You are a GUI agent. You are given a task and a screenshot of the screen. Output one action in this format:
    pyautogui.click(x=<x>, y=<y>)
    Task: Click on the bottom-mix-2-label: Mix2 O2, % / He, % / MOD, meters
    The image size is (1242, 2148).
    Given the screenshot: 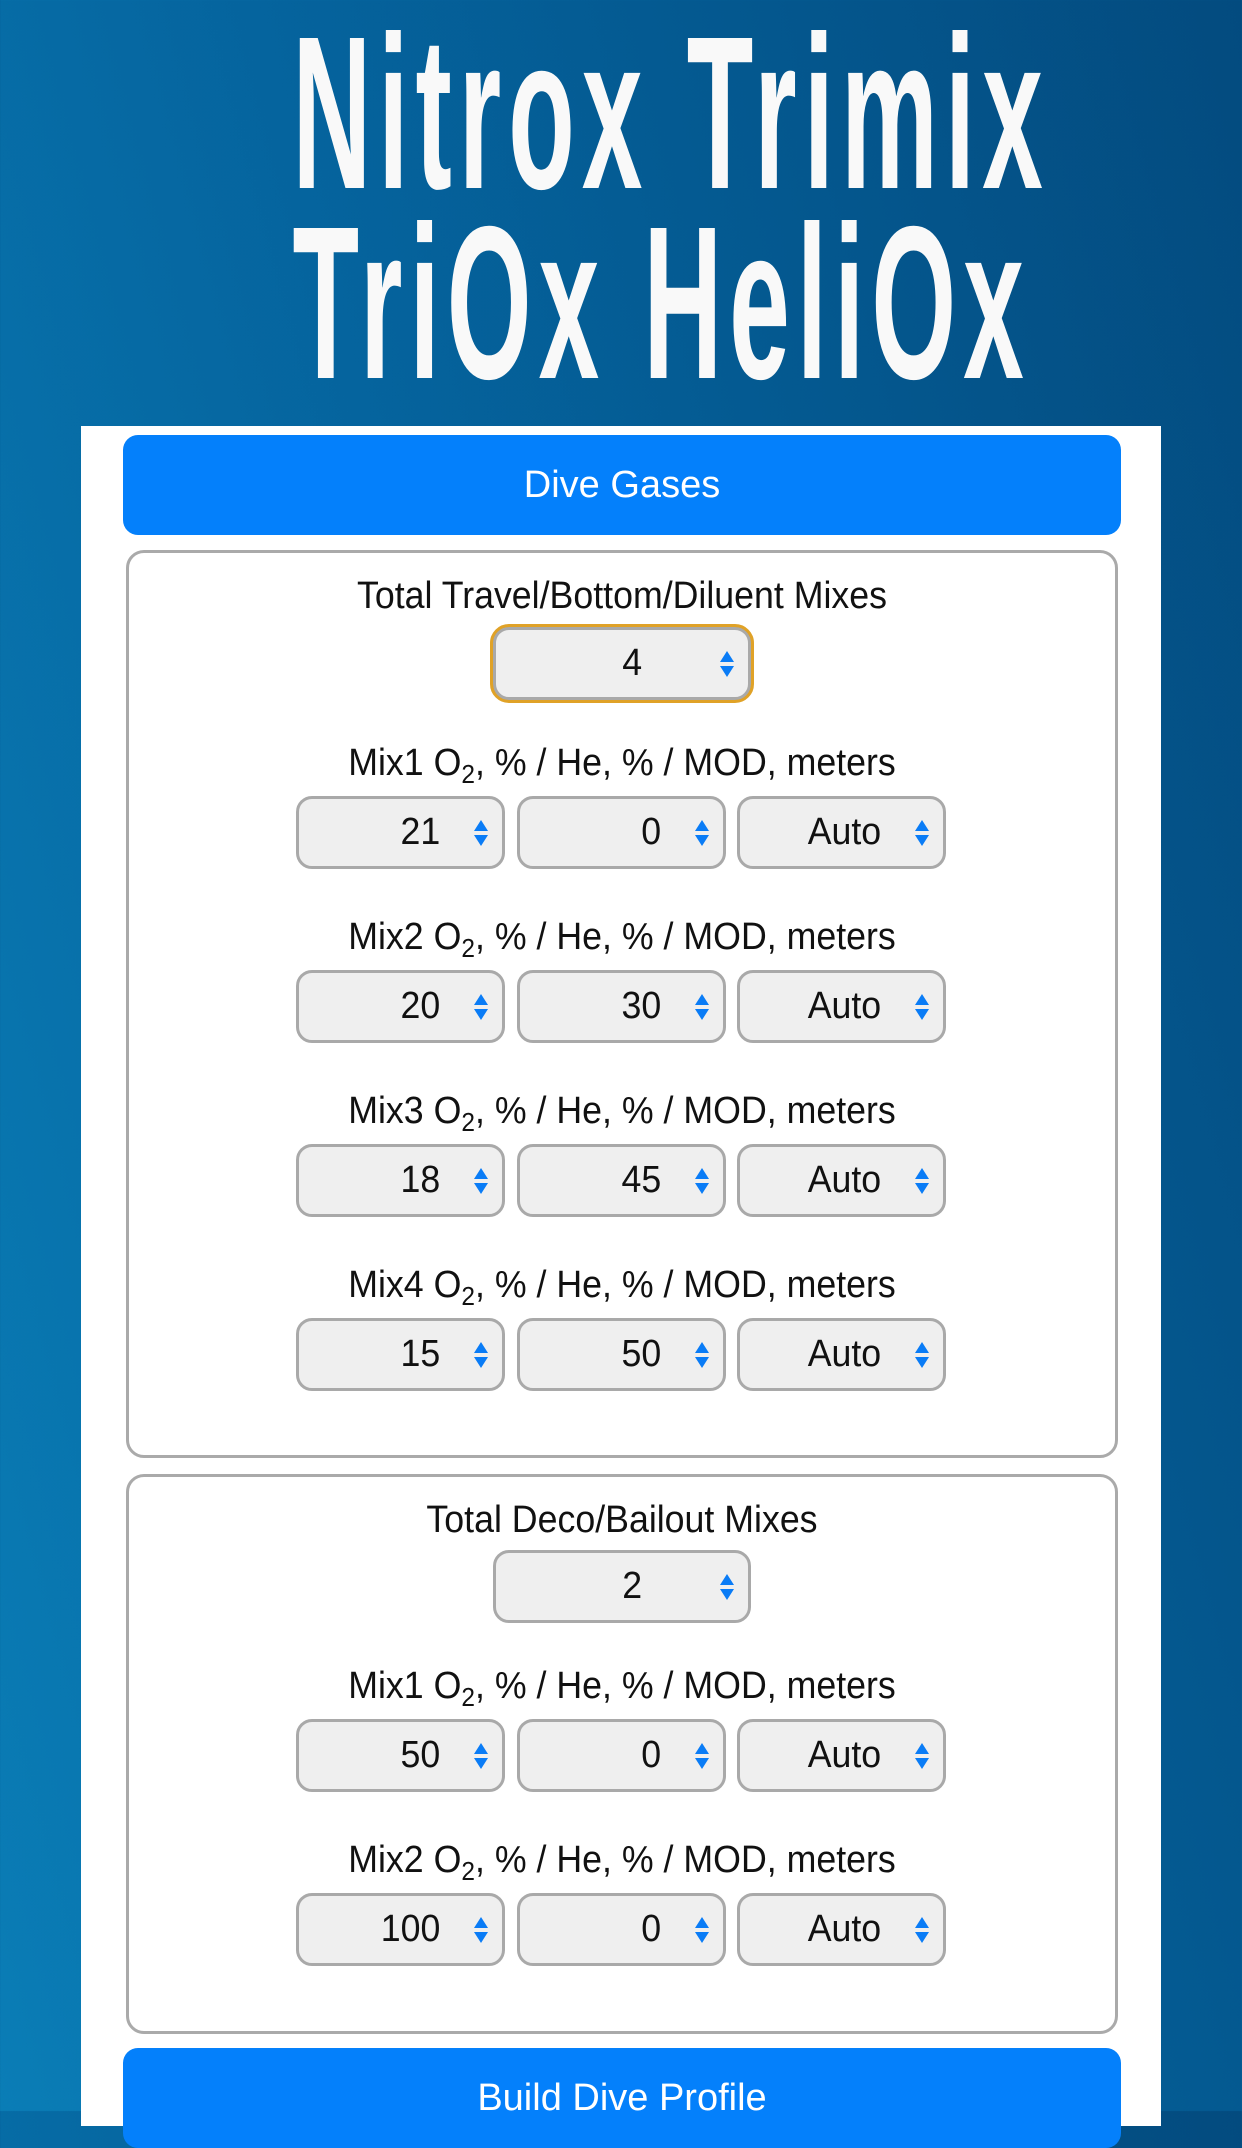 What is the action you would take?
    pyautogui.click(x=622, y=938)
    